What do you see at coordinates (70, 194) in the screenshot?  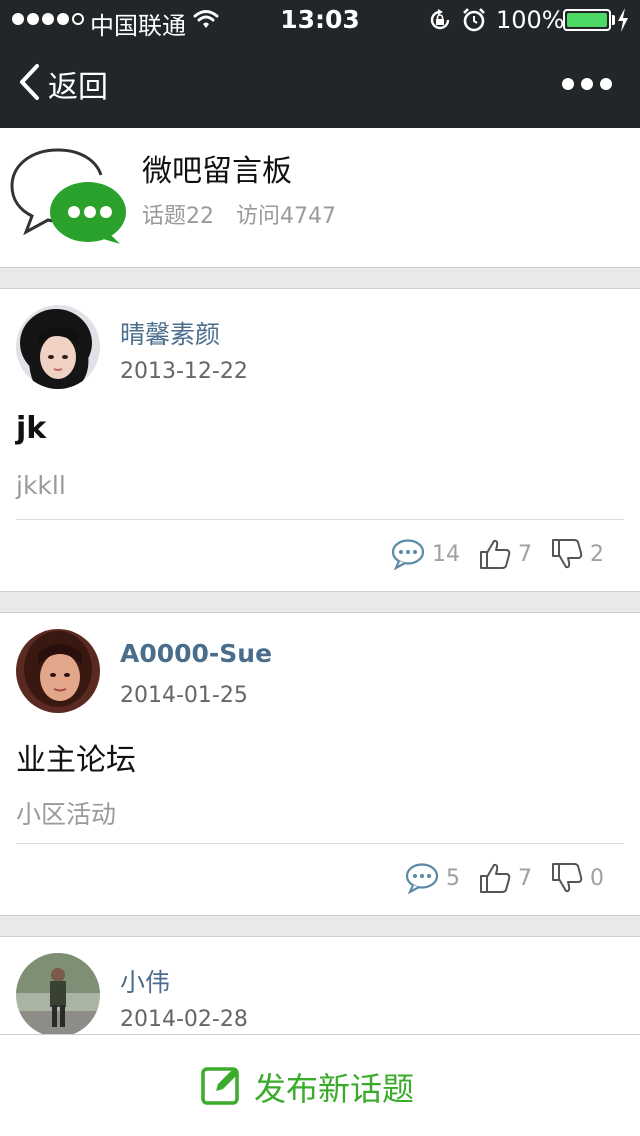 I see `chat-bubbles-icon` at bounding box center [70, 194].